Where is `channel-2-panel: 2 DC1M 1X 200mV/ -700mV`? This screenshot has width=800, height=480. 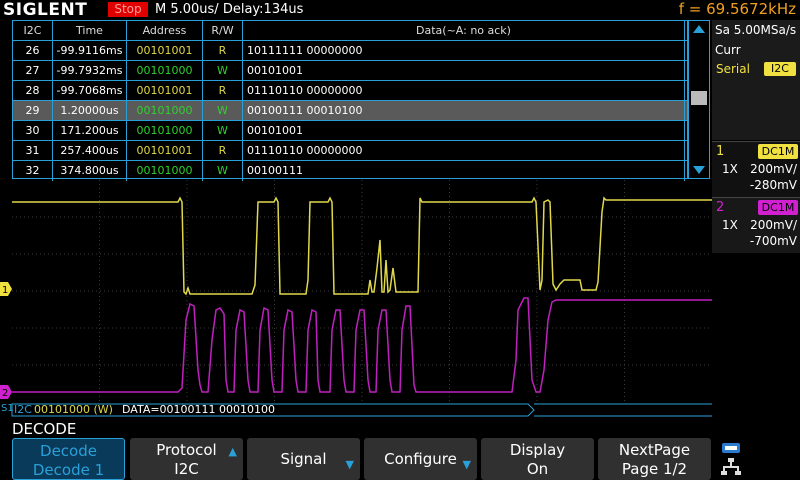 channel-2-panel: 2 DC1M 1X 200mV/ -700mV is located at coordinates (756, 225).